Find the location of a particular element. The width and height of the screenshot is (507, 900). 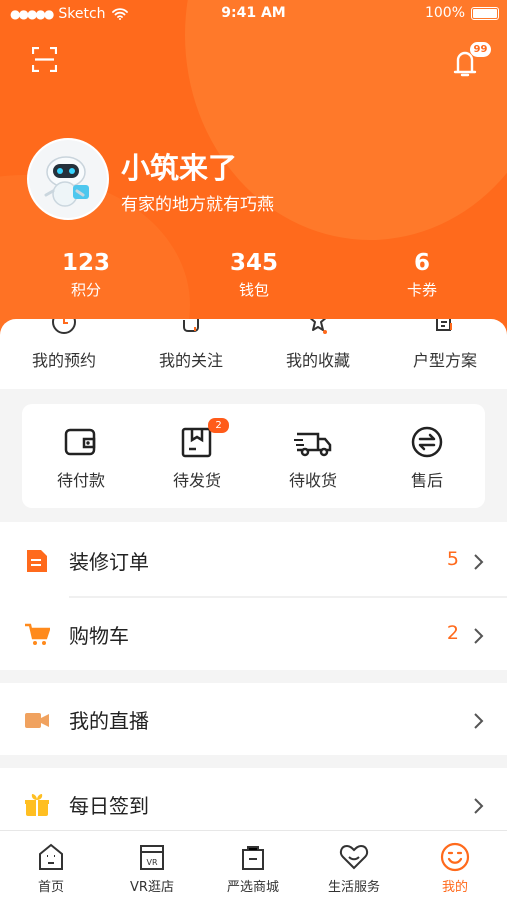

tab-me: 我的 is located at coordinates (455, 868).